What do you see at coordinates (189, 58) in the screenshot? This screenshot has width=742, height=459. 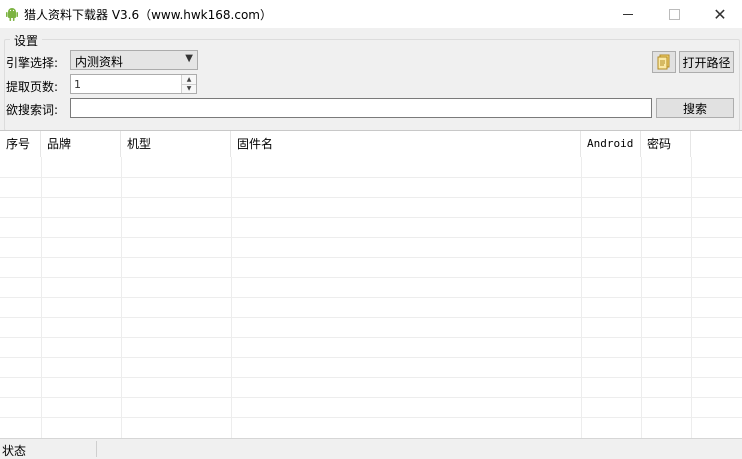 I see `chevron-down-icon: ▼` at bounding box center [189, 58].